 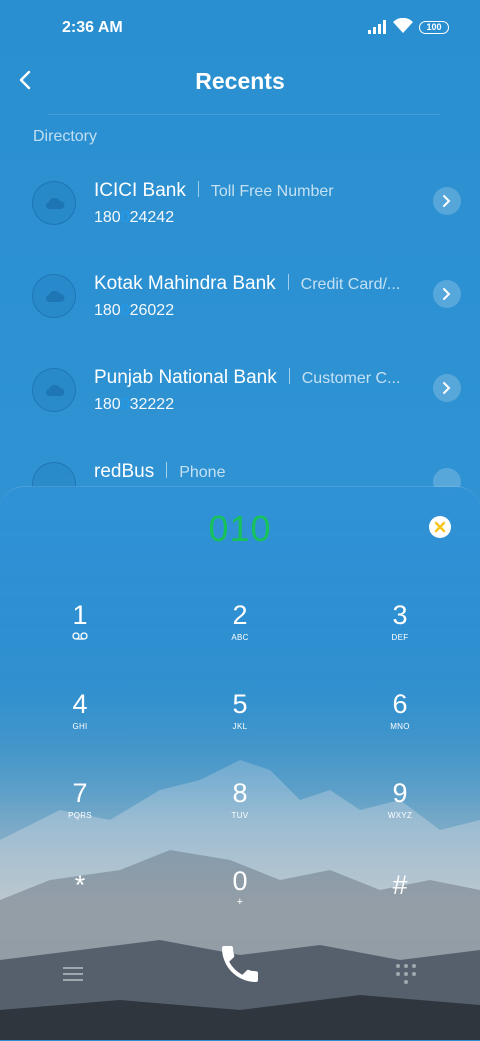 I want to click on contact-name-row: ICICI Bank Toll Free Number, so click(x=214, y=191).